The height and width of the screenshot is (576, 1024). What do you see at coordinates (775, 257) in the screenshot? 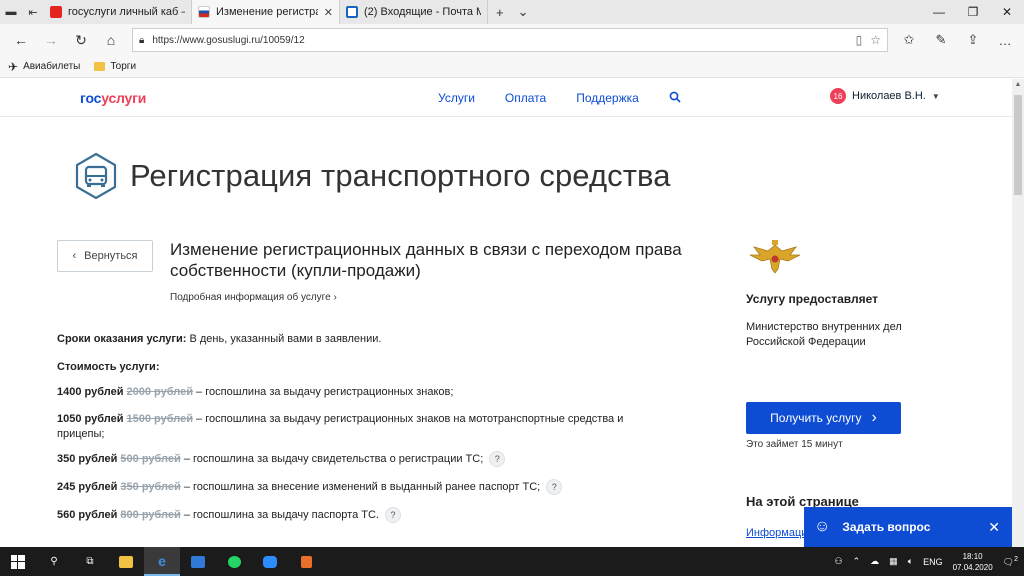
I see `eagle-emblem-icon` at bounding box center [775, 257].